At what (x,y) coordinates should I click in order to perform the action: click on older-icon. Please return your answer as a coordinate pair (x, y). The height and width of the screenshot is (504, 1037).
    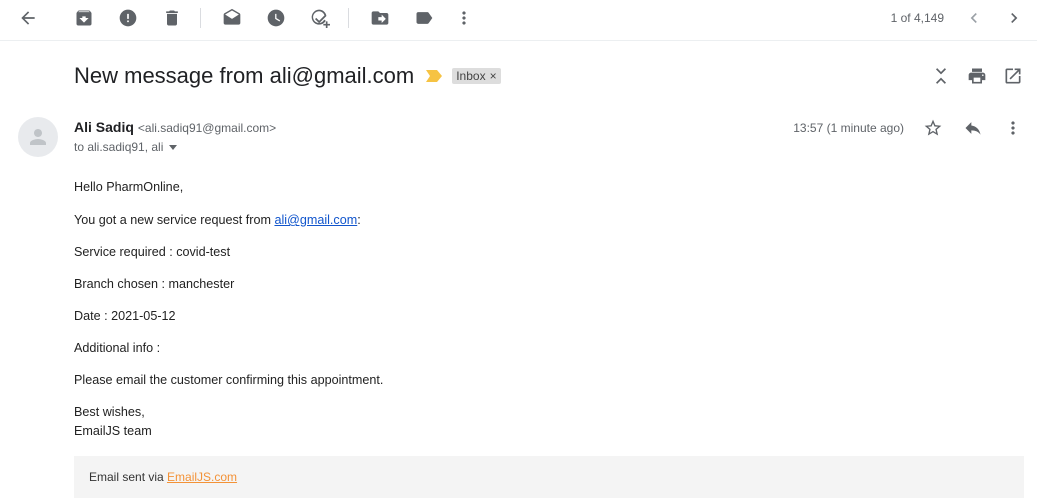
    Looking at the image, I should click on (974, 18).